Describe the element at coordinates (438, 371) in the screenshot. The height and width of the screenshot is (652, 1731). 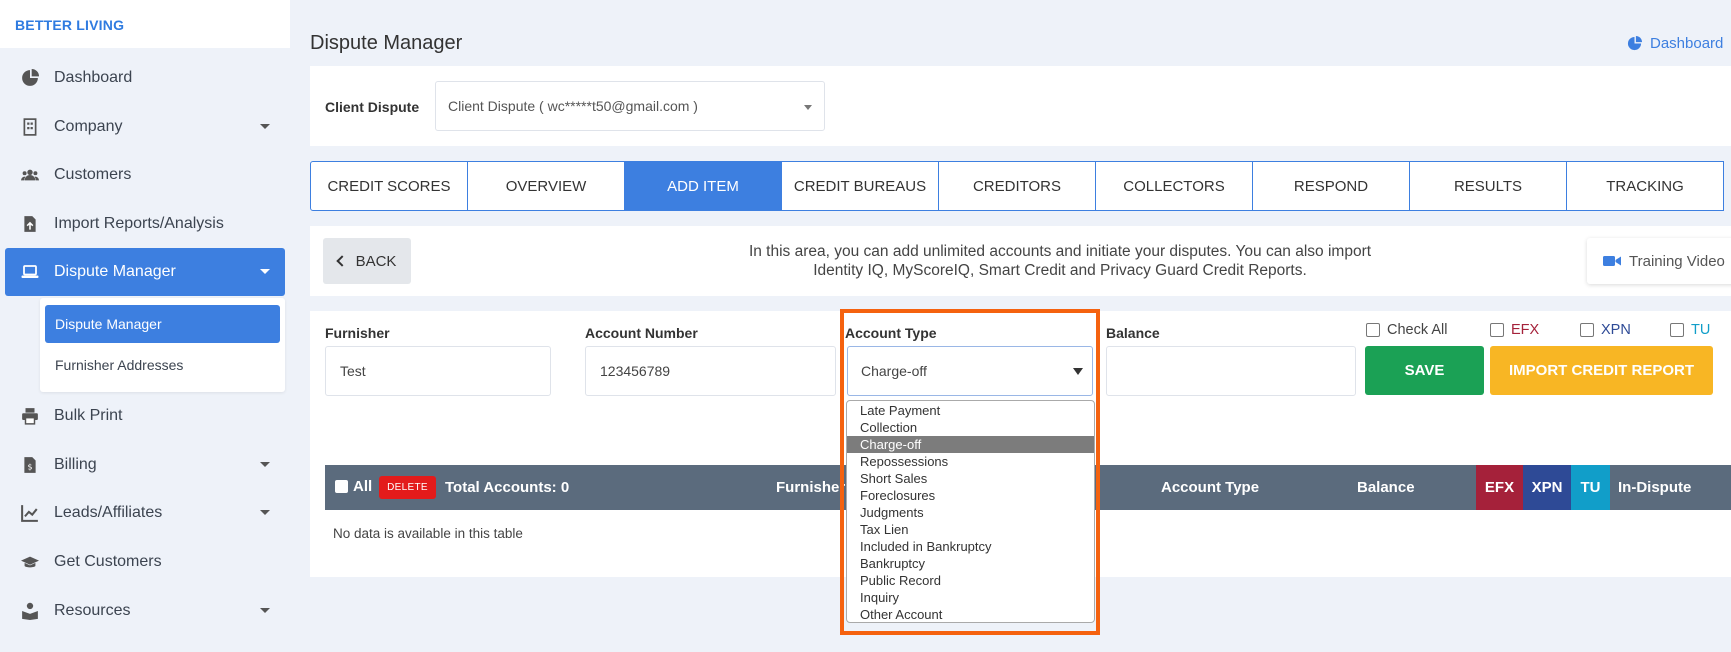
I see `furnisher-input: Test` at that location.